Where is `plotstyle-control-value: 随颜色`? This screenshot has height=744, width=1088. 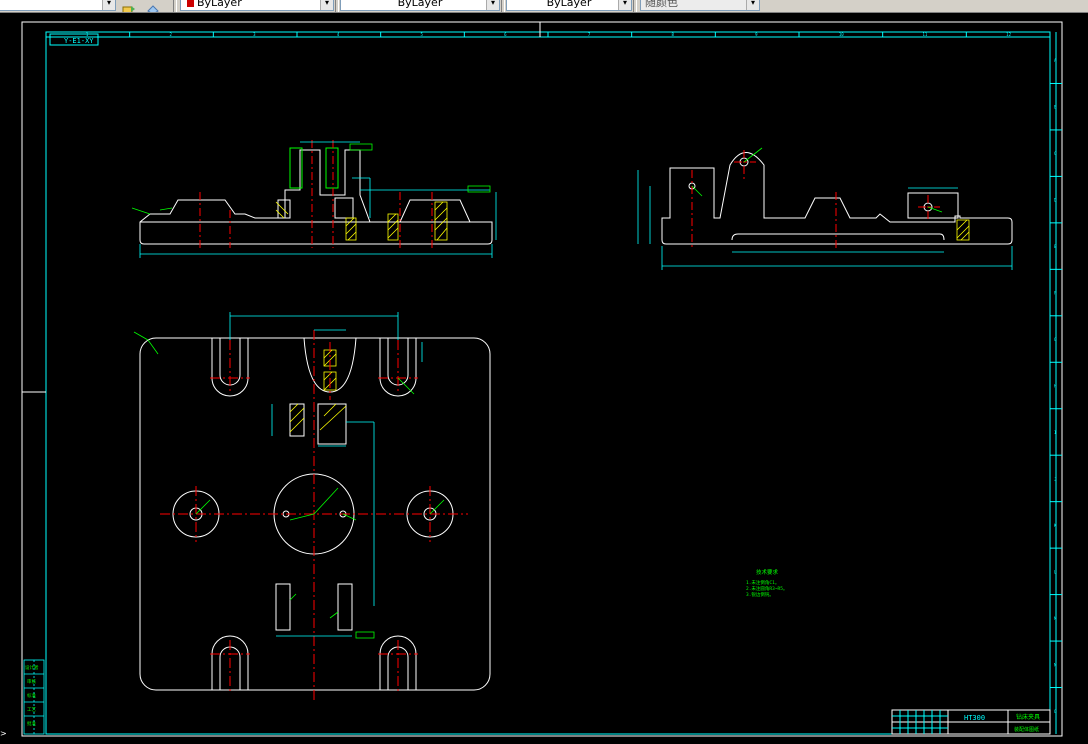
plotstyle-control-value: 随颜色 is located at coordinates (661, 4).